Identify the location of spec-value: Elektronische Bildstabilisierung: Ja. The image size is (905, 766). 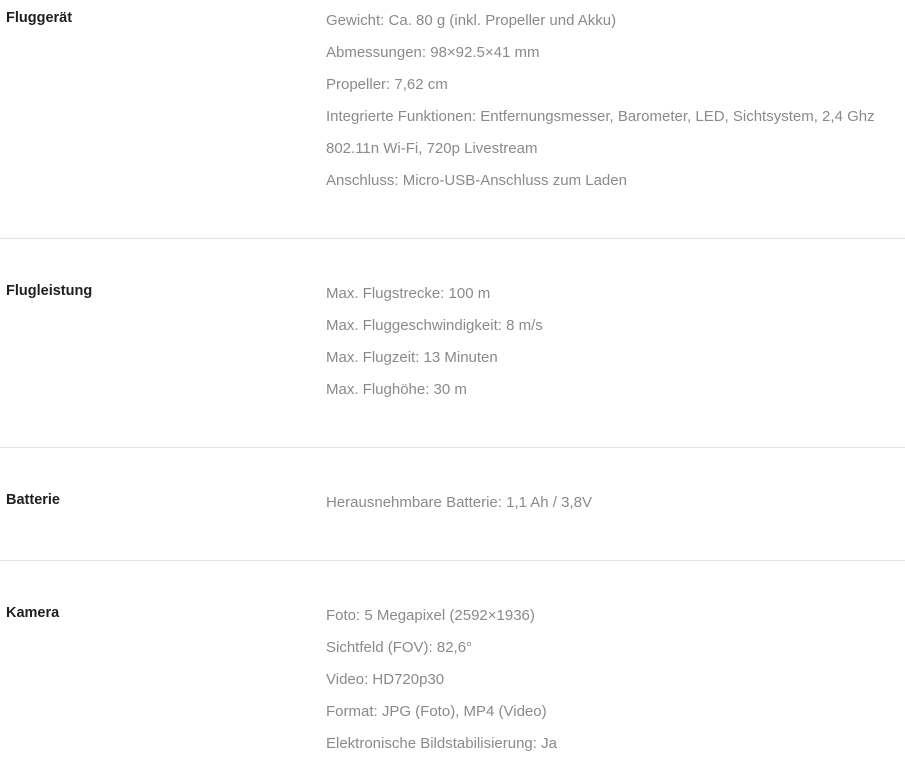
(441, 743).